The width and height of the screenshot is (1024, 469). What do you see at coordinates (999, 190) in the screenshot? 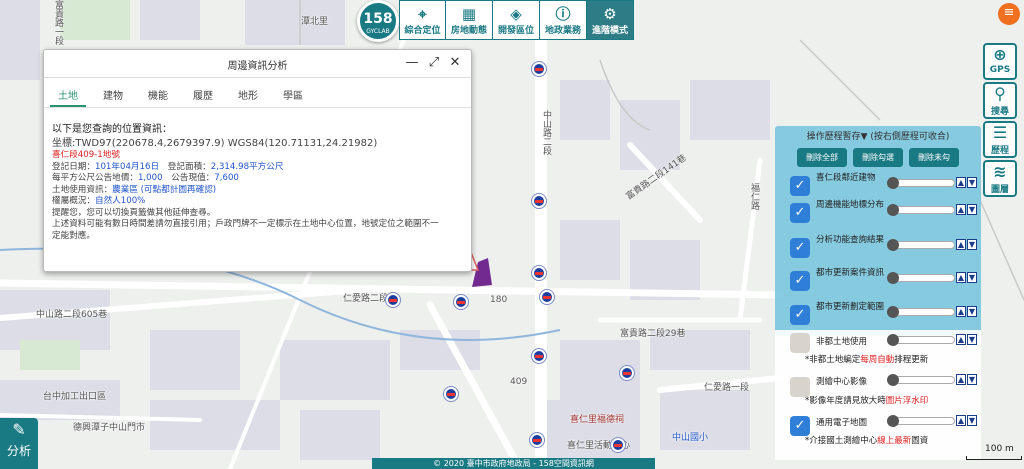
I see `layers-button-label: 圖層` at bounding box center [999, 190].